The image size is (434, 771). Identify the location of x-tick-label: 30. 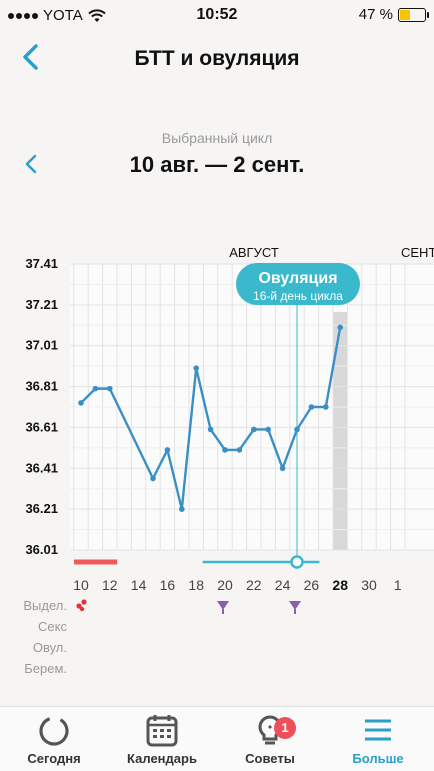
(369, 585).